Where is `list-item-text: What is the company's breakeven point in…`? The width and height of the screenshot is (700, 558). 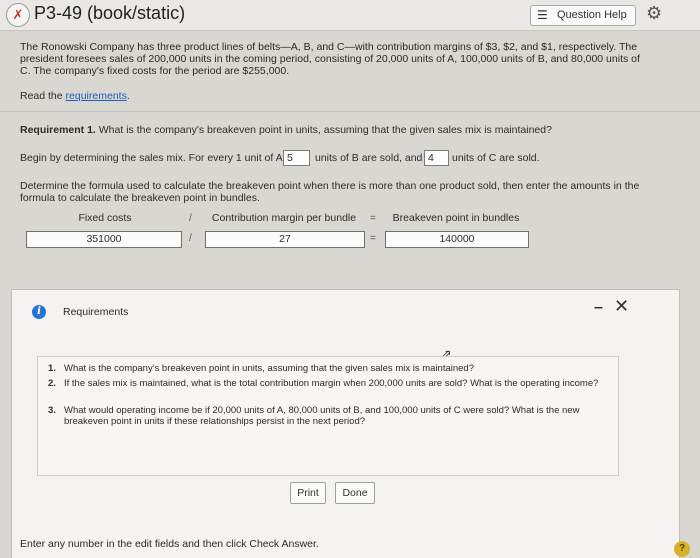 list-item-text: What is the company's breakeven point in… is located at coordinates (269, 368).